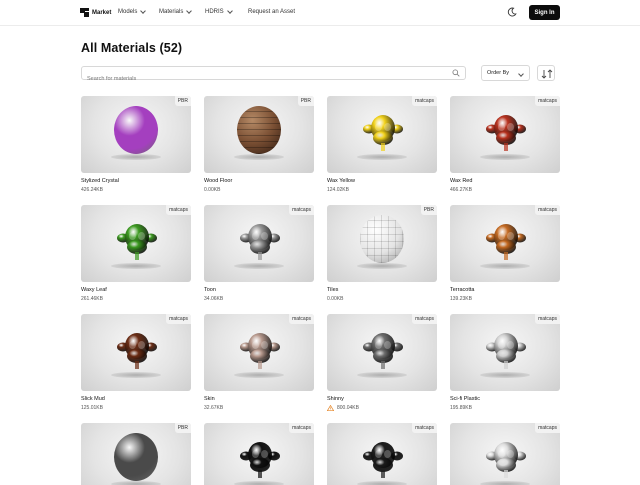 The width and height of the screenshot is (640, 485). Describe the element at coordinates (214, 299) in the screenshot. I see `material-file-size-text: 34.06KB` at that location.